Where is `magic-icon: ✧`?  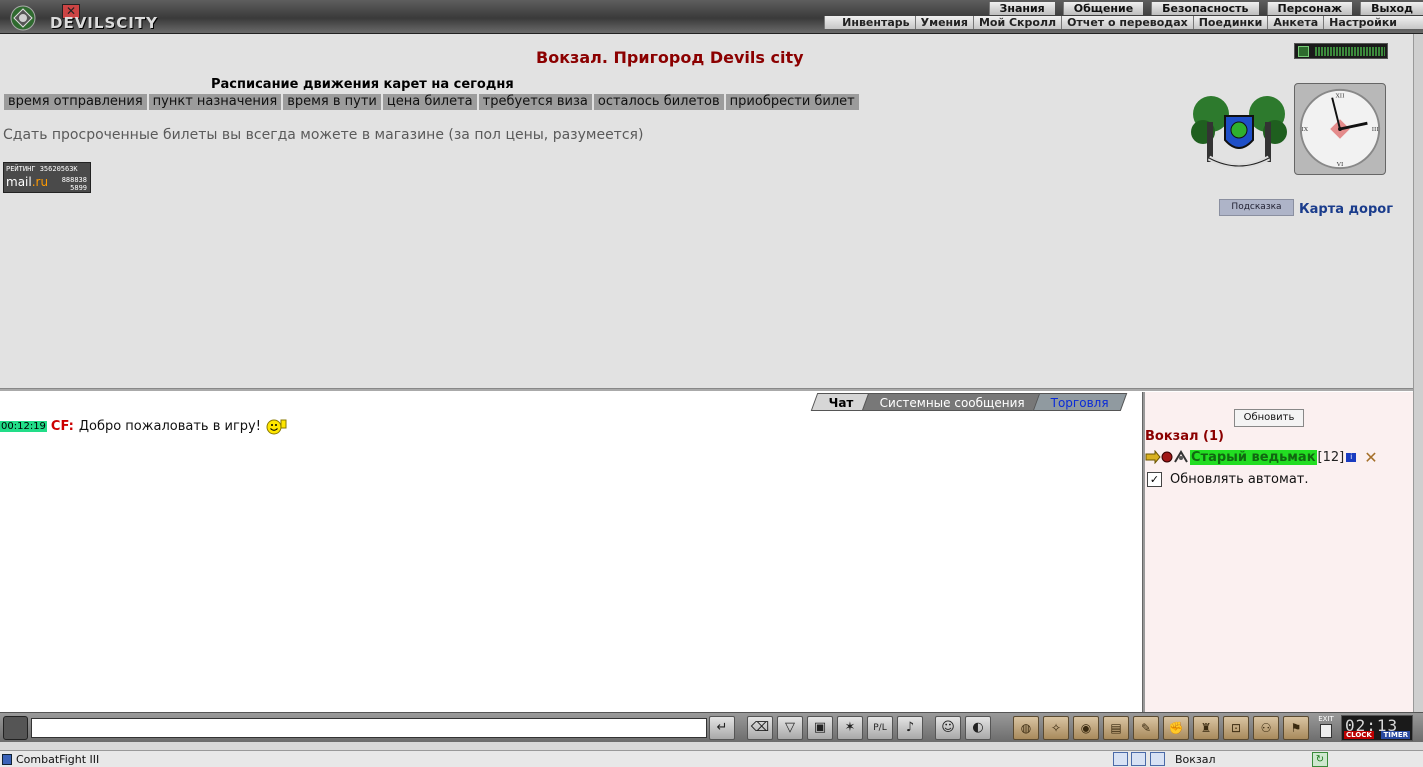 magic-icon: ✧ is located at coordinates (1056, 728).